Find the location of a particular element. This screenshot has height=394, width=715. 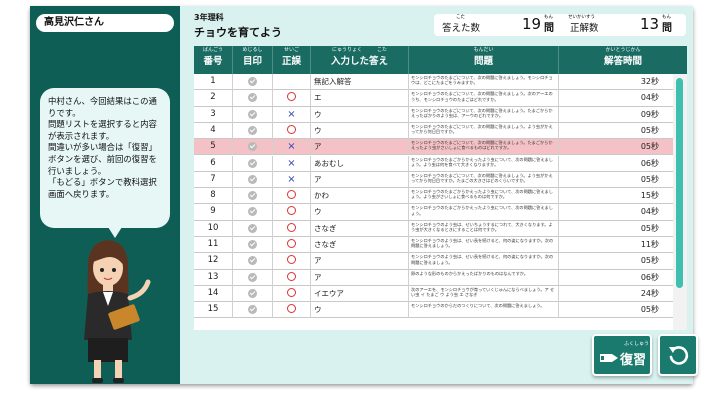

answer-cell: さなぎ is located at coordinates (359, 245).